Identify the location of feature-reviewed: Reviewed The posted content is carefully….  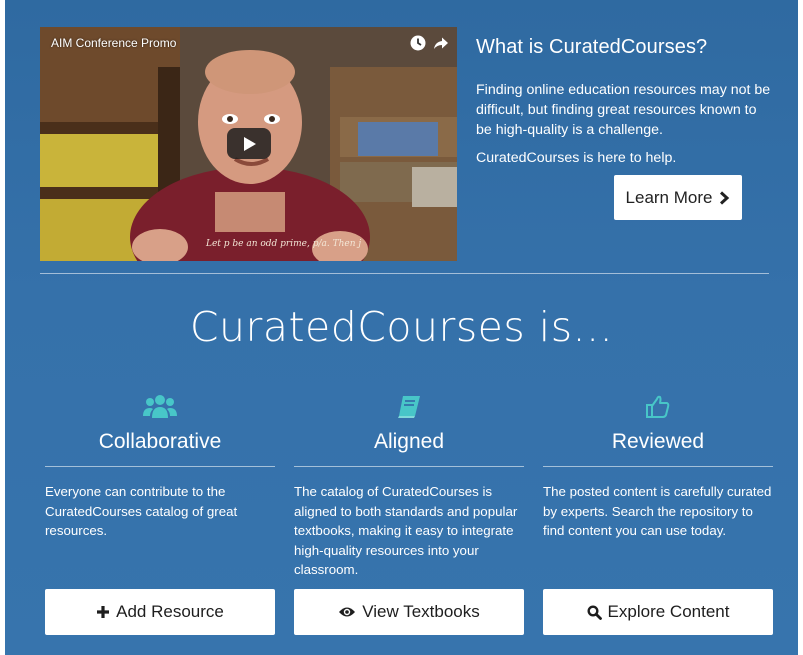
(658, 464).